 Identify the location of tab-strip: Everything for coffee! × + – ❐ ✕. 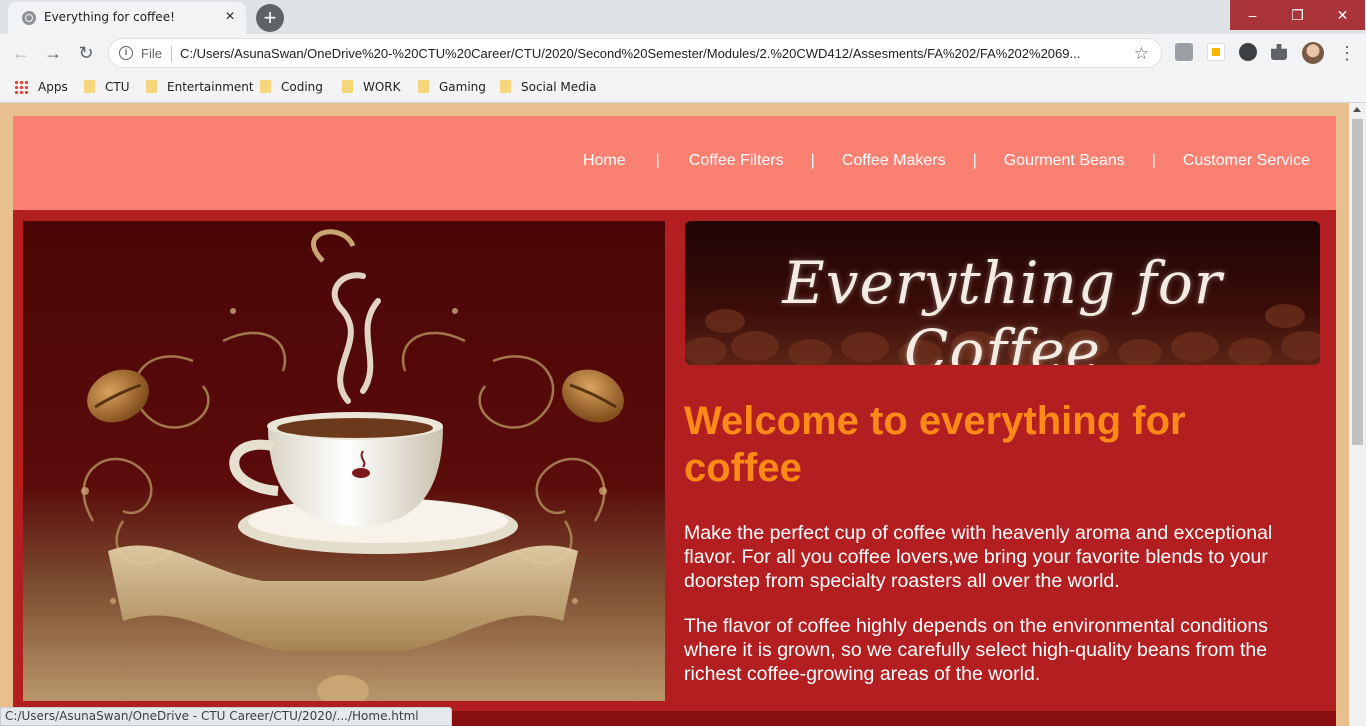
(683, 17).